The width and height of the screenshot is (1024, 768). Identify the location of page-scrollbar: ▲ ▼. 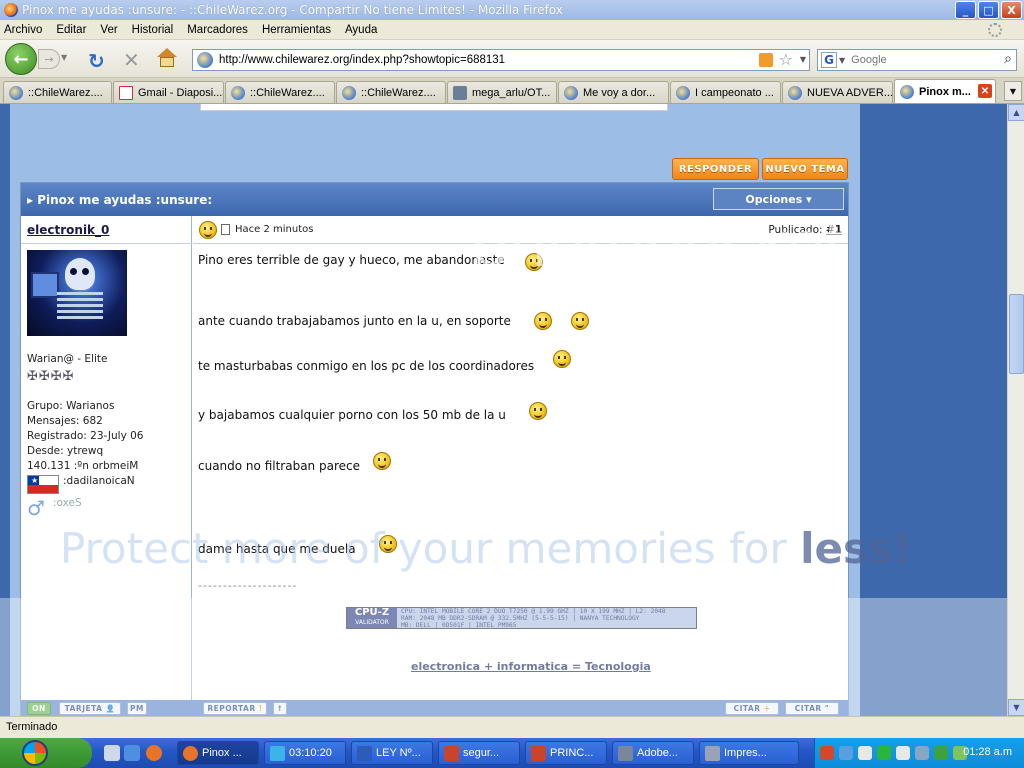
(1015, 410).